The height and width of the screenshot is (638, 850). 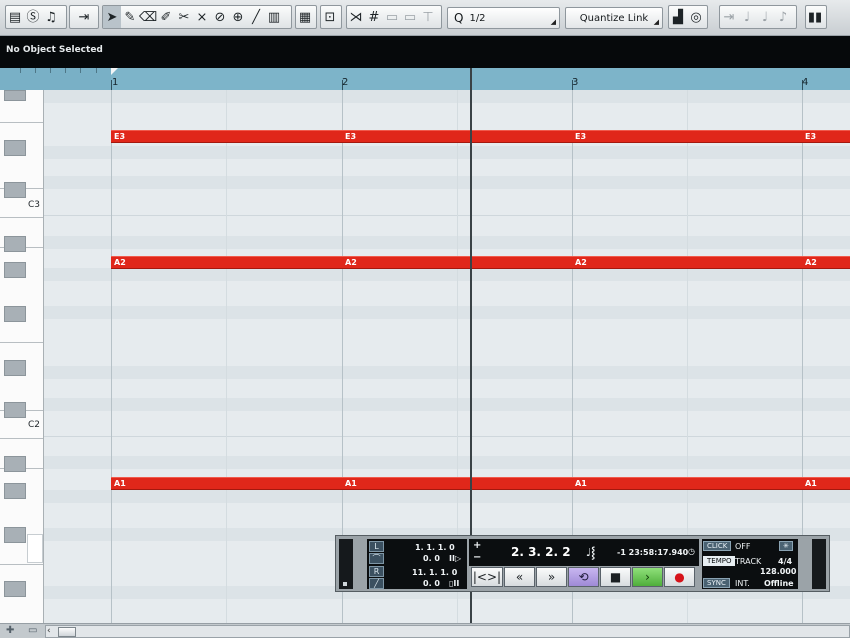 What do you see at coordinates (541, 552) in the screenshot?
I see `primary-position: 2. 3. 2. 2` at bounding box center [541, 552].